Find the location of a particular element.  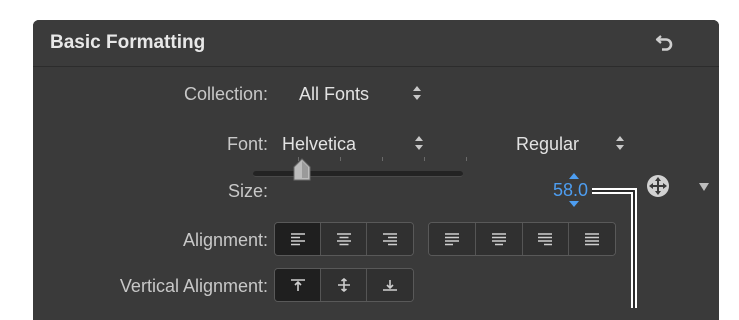

align-right-button is located at coordinates (390, 239).